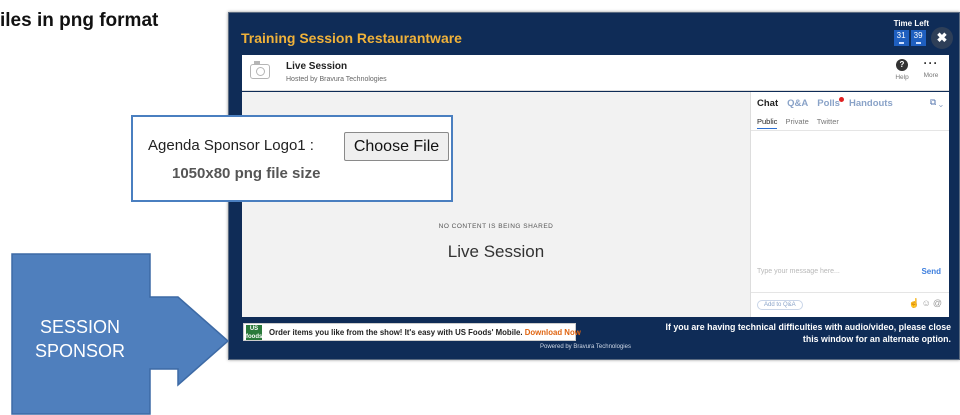 The image size is (960, 415). What do you see at coordinates (902, 65) in the screenshot?
I see `question-icon: ?` at bounding box center [902, 65].